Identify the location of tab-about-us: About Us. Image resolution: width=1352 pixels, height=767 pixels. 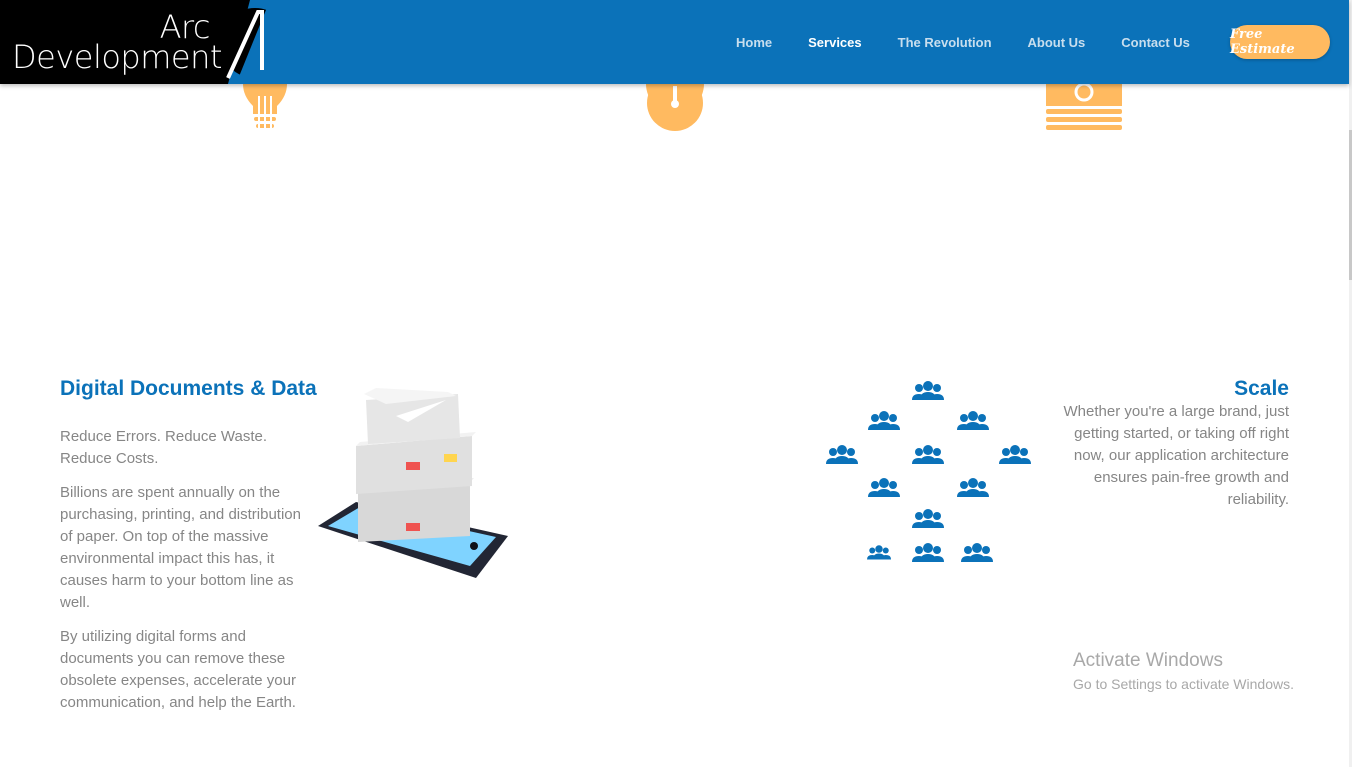
(1057, 42).